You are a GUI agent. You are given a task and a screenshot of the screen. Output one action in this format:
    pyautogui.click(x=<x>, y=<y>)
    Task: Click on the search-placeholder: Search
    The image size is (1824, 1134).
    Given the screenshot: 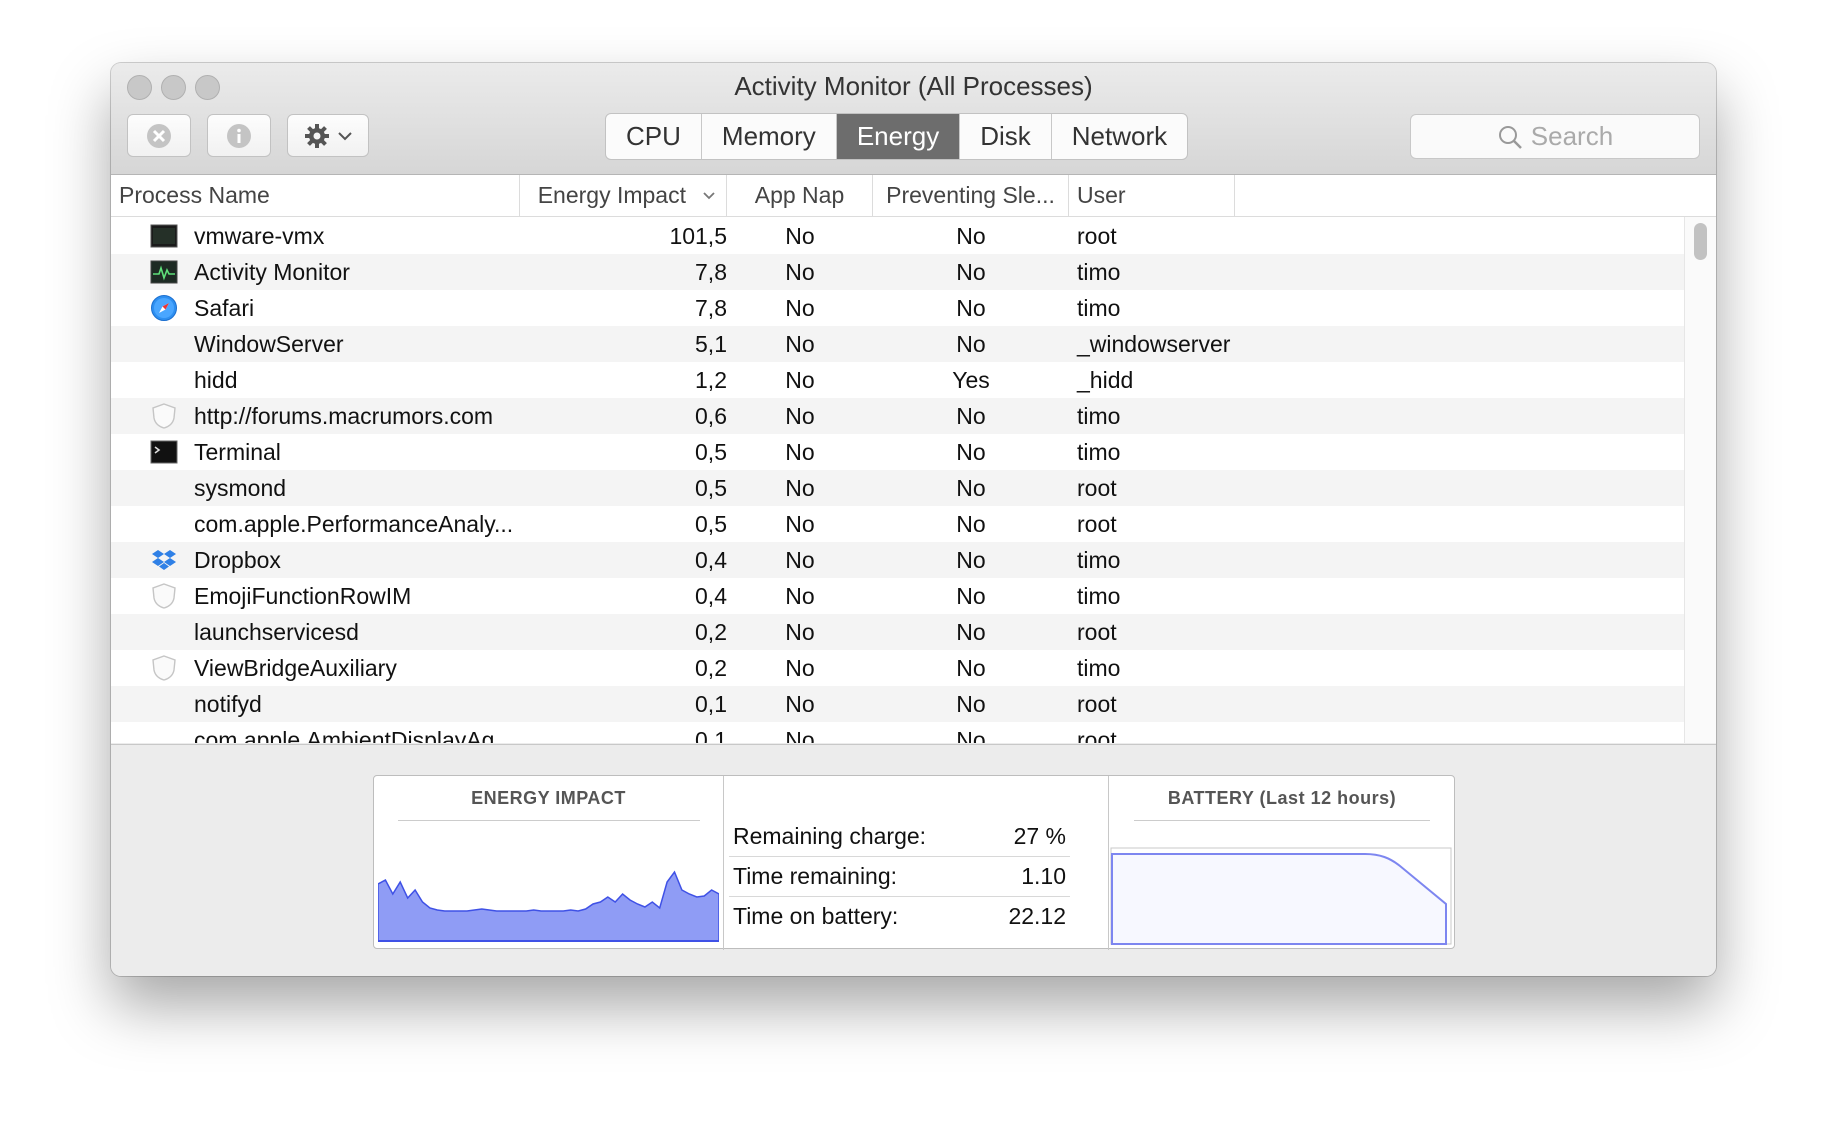 What is the action you would take?
    pyautogui.click(x=1572, y=136)
    